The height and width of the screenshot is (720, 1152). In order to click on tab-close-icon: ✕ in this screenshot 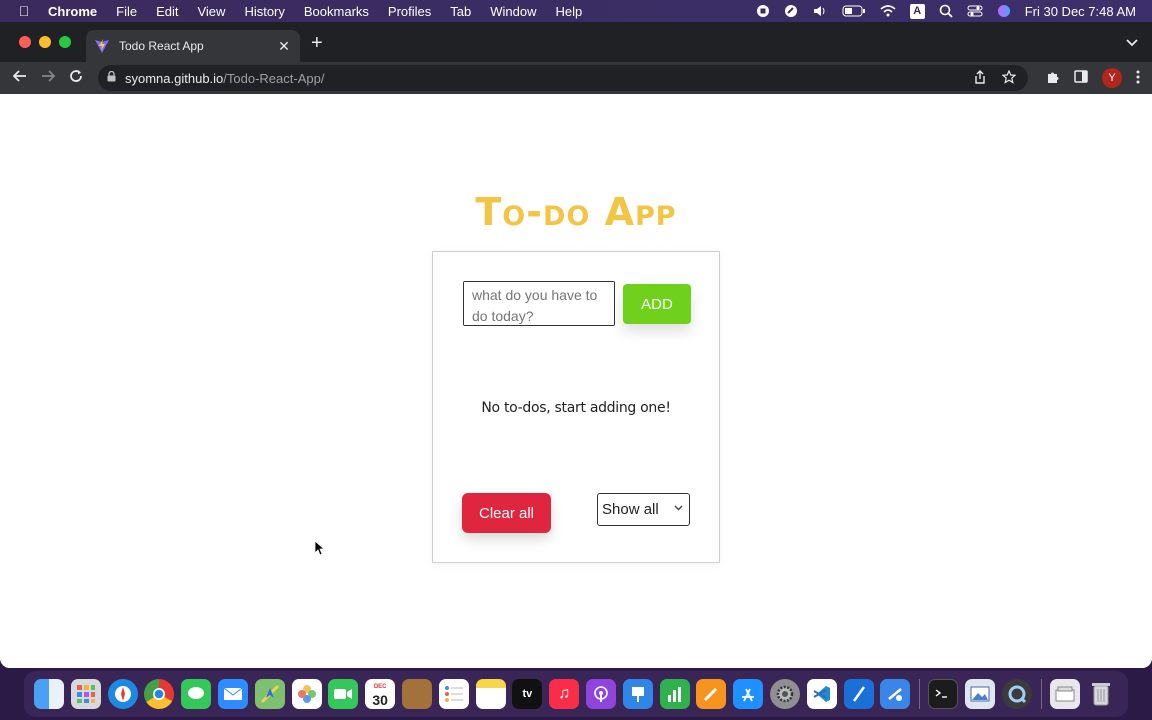, I will do `click(284, 46)`.